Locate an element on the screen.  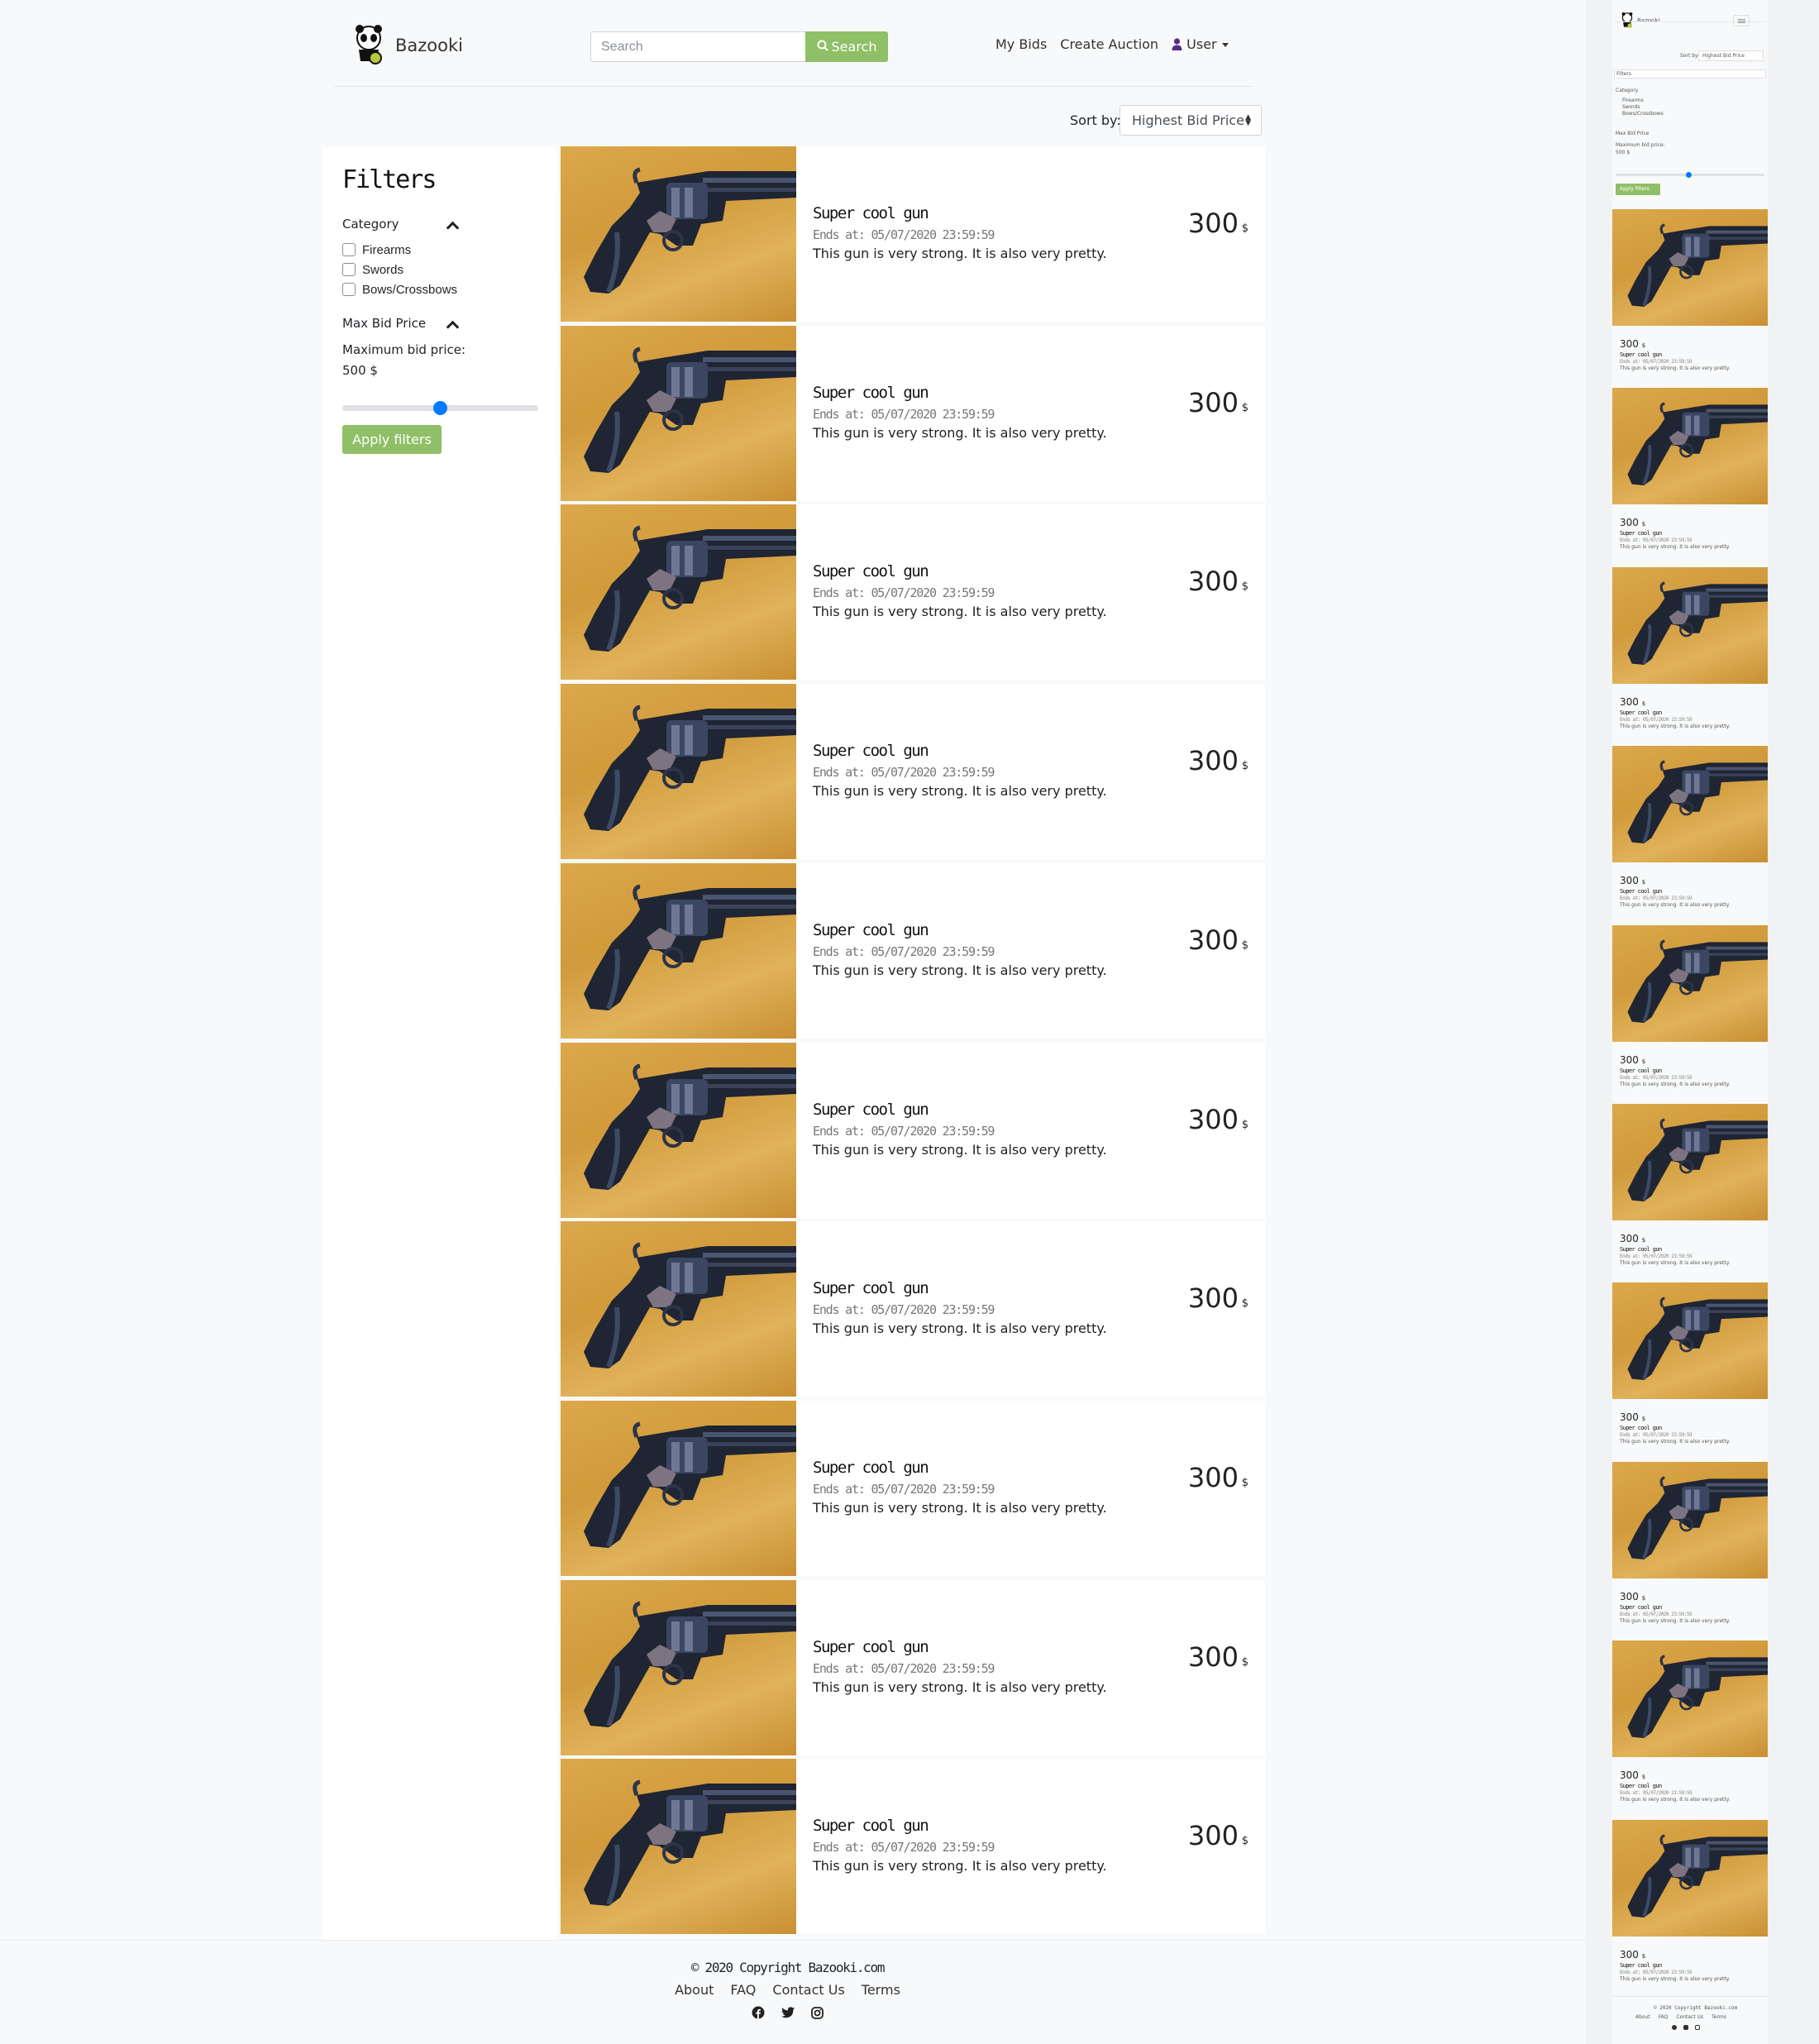
category-option: Swords is located at coordinates (399, 269).